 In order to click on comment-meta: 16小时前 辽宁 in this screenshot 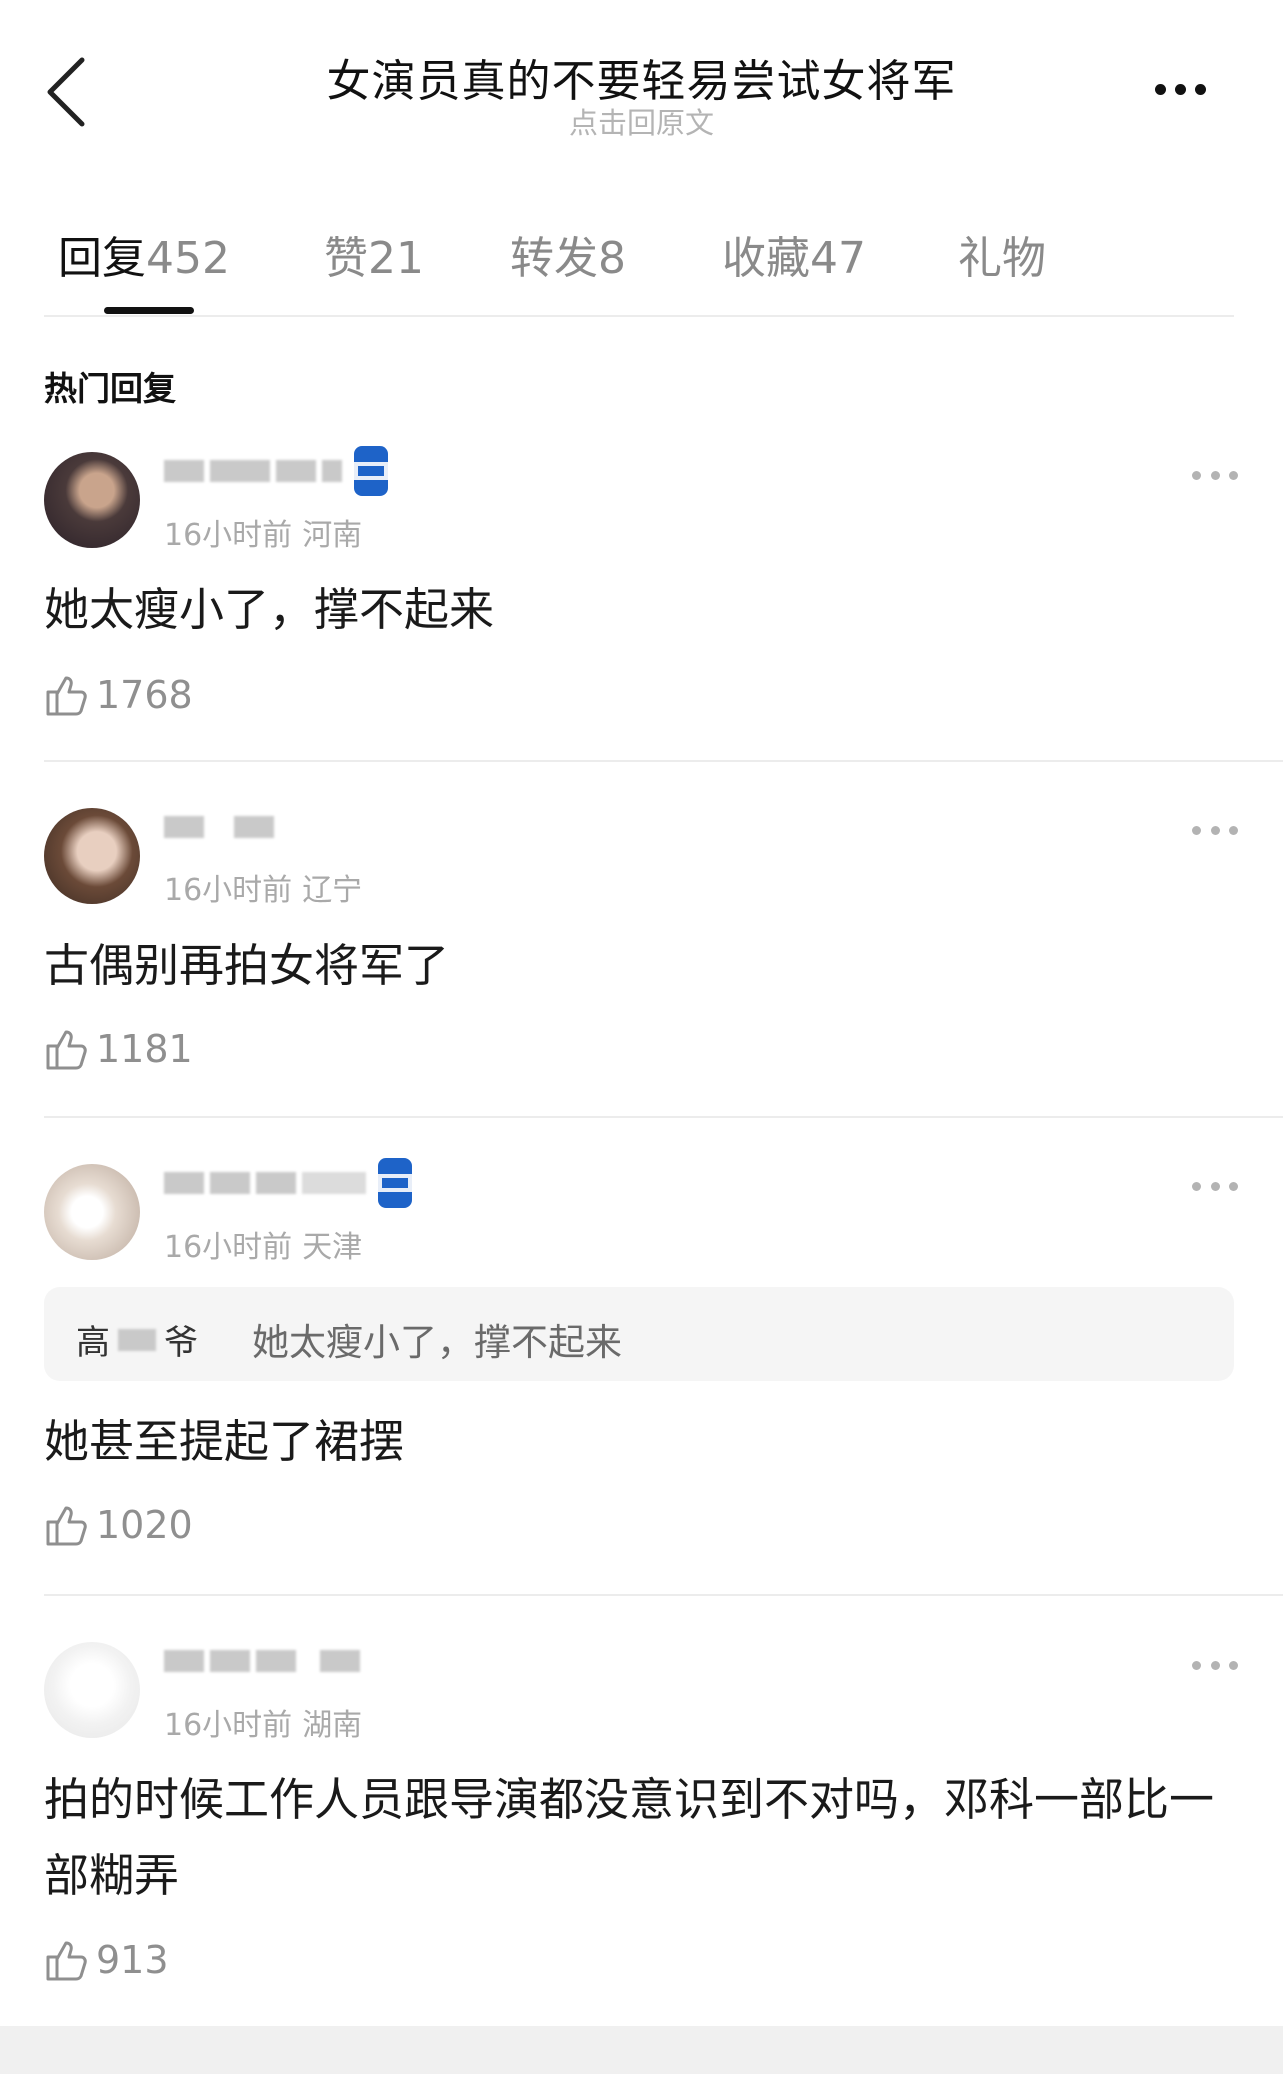, I will do `click(263, 887)`.